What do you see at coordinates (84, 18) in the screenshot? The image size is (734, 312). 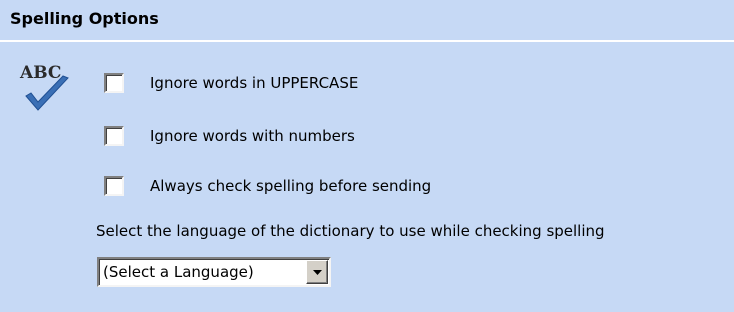 I see `section-title: Spelling Options` at bounding box center [84, 18].